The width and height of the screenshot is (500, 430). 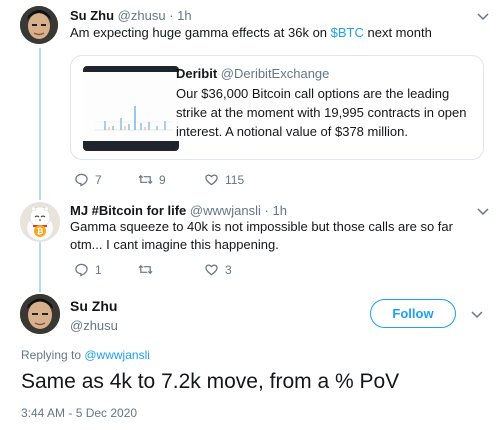 I want to click on reply-button: 1, so click(x=88, y=269).